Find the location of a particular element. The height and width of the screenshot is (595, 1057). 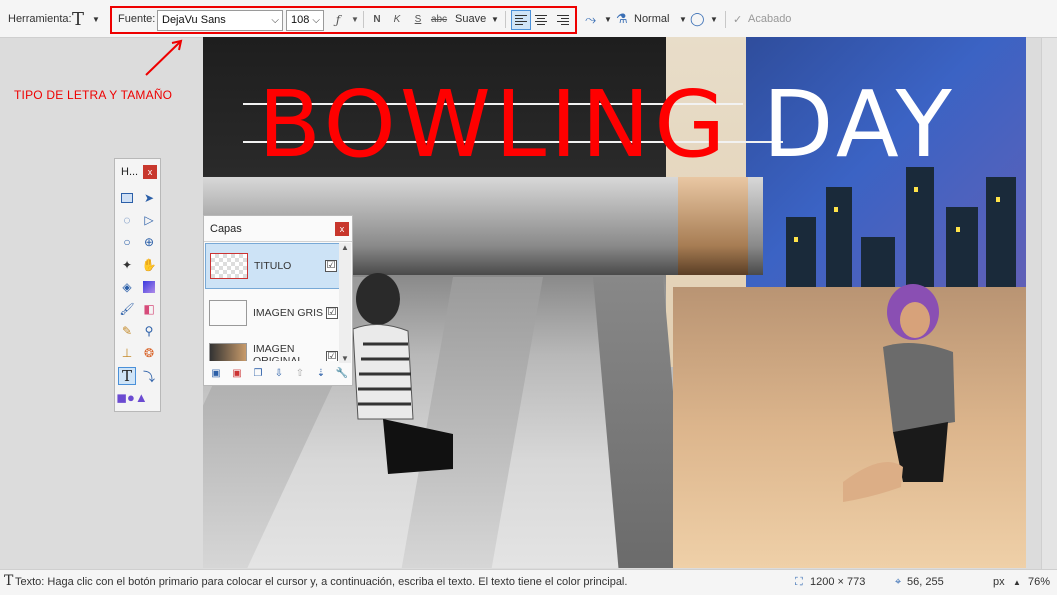

add-layer-icon: ▣ is located at coordinates (216, 374).